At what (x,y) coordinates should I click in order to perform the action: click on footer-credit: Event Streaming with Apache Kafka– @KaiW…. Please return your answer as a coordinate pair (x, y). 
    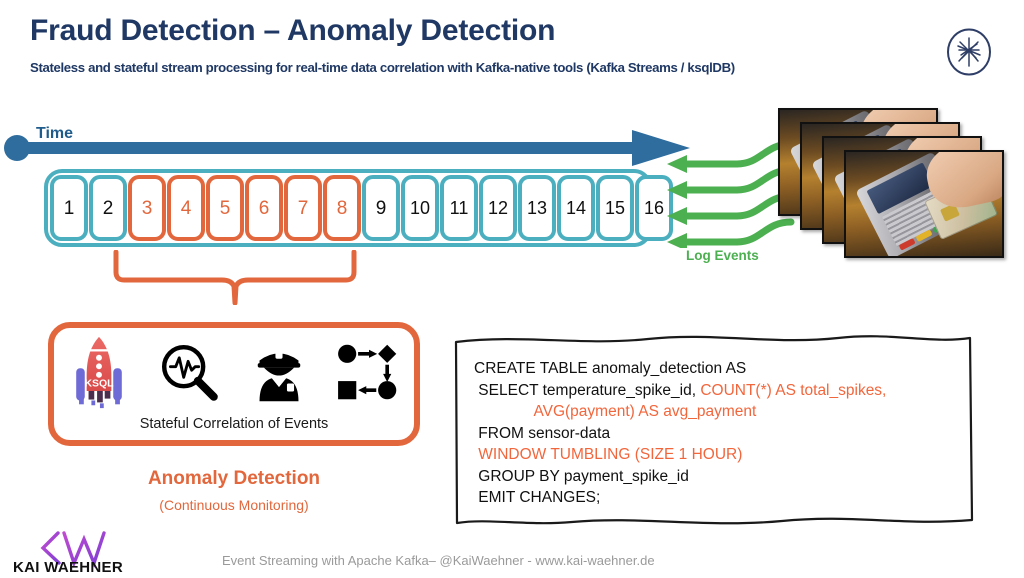
    Looking at the image, I should click on (438, 560).